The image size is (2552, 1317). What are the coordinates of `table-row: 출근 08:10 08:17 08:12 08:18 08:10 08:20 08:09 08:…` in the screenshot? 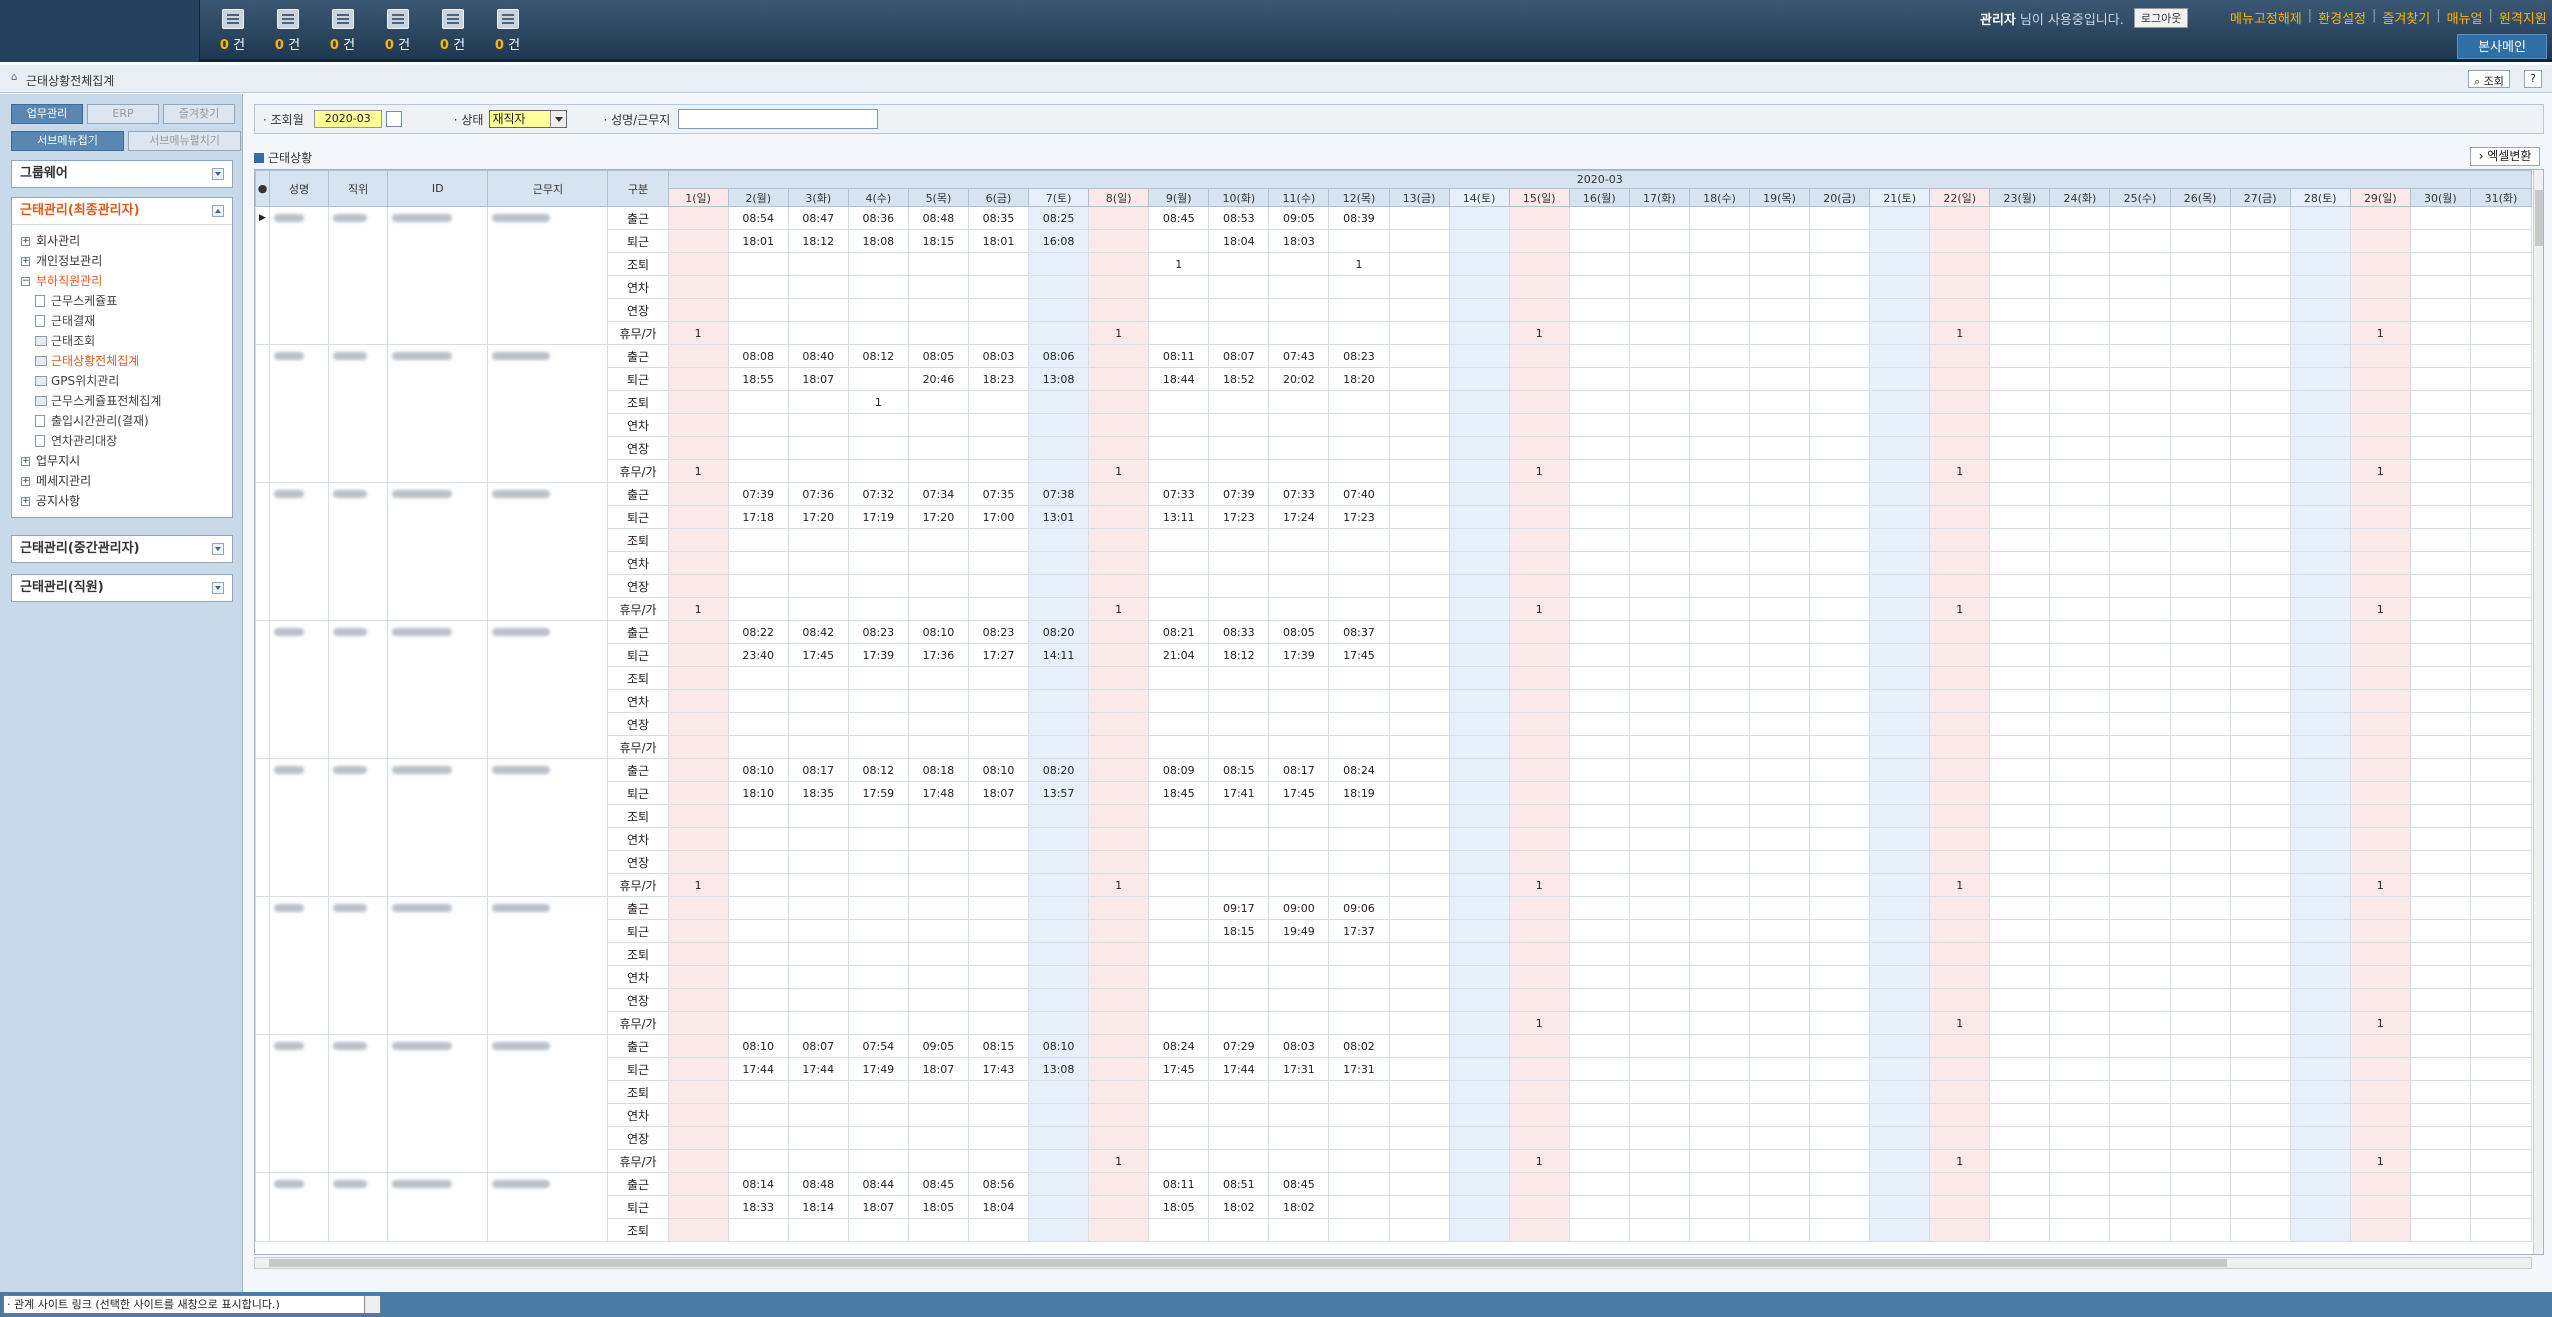 It's located at (1394, 827).